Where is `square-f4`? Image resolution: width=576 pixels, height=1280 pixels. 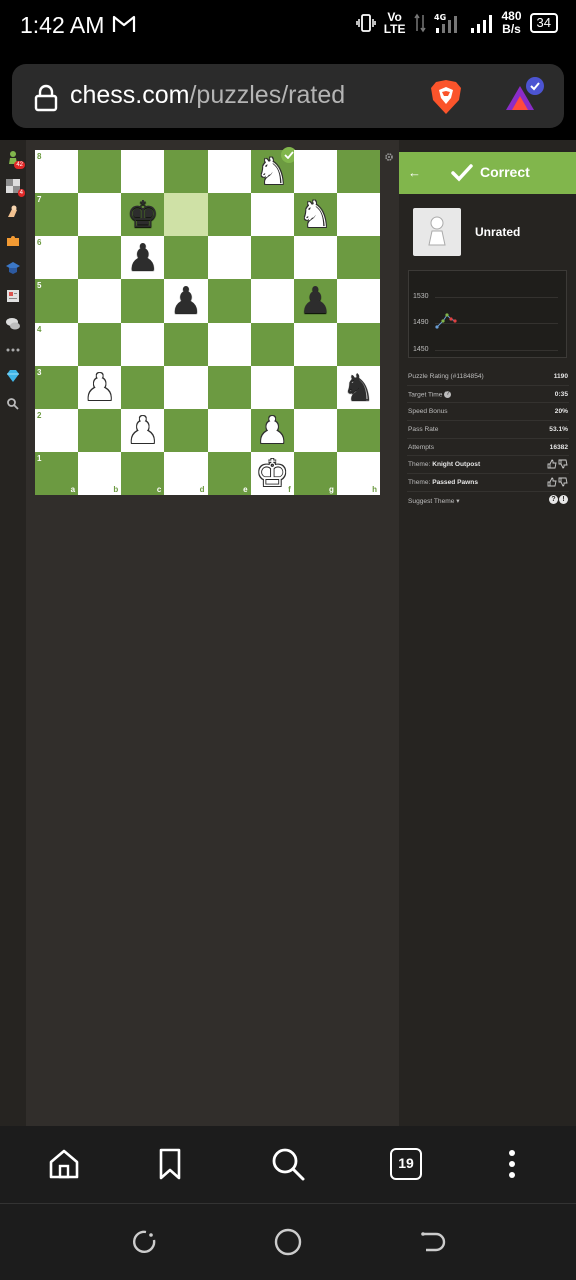 square-f4 is located at coordinates (272, 344).